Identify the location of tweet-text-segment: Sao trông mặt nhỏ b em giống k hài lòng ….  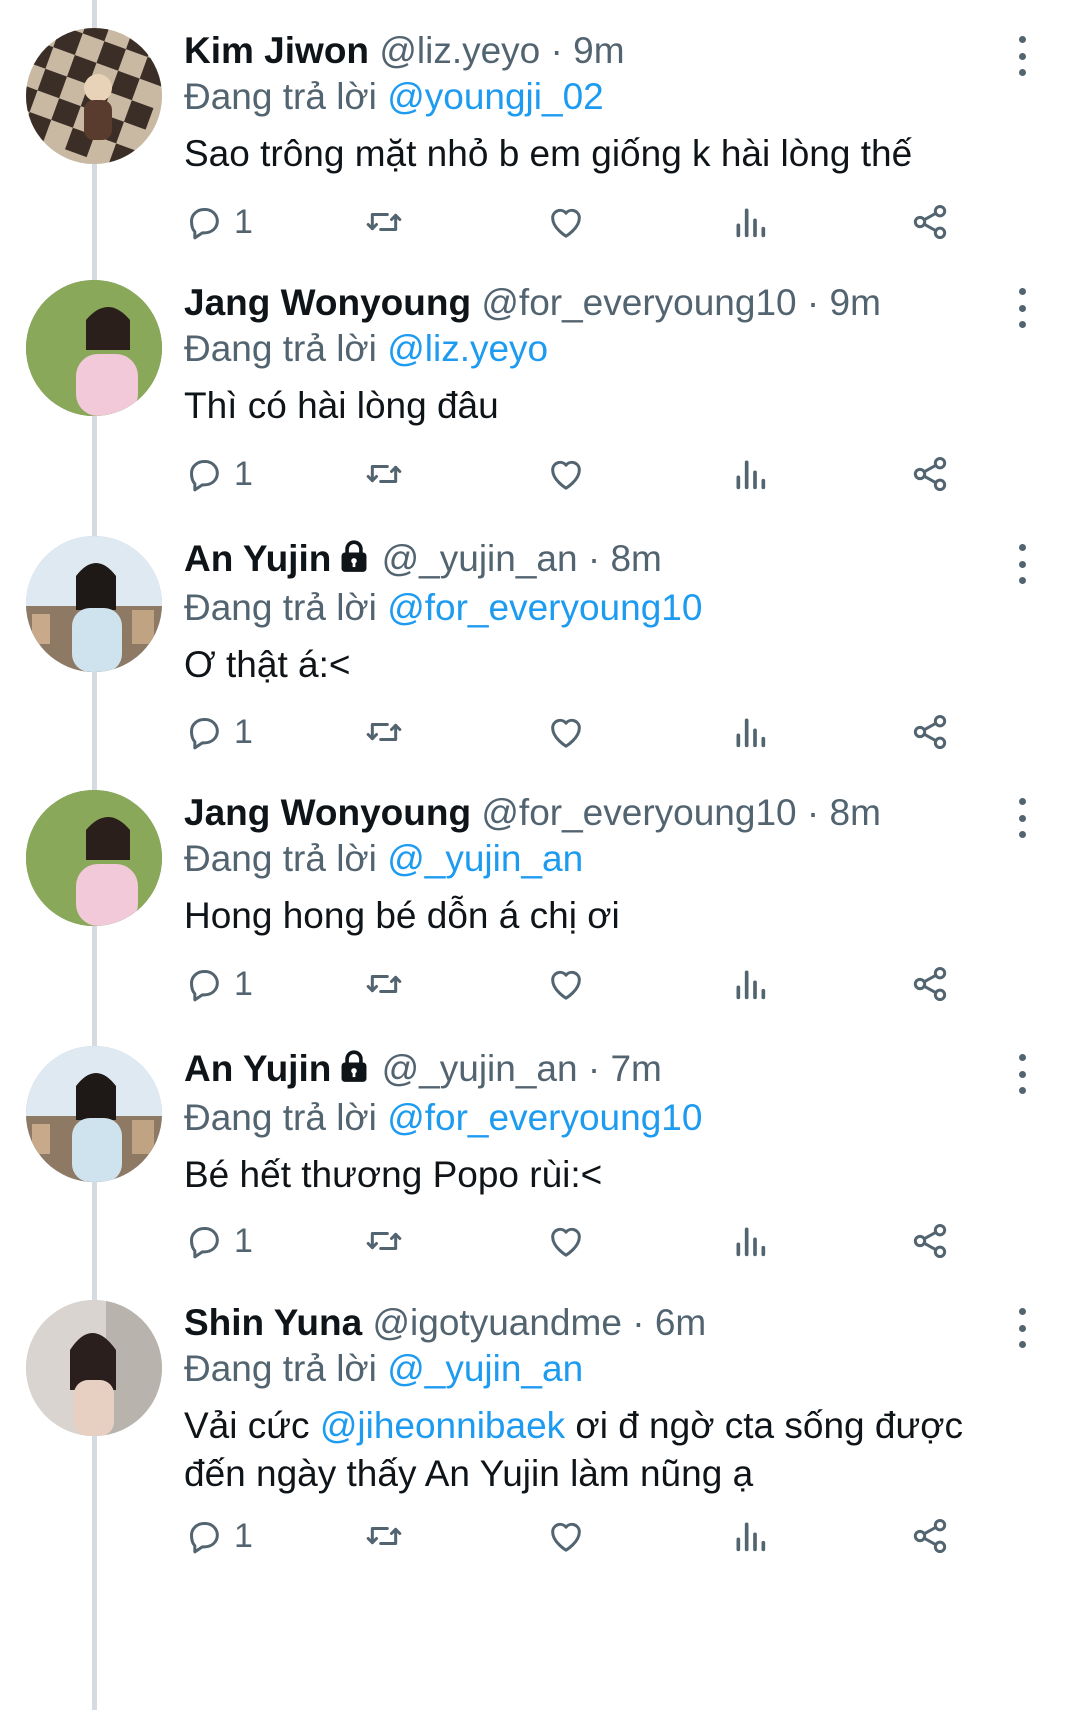
(548, 153).